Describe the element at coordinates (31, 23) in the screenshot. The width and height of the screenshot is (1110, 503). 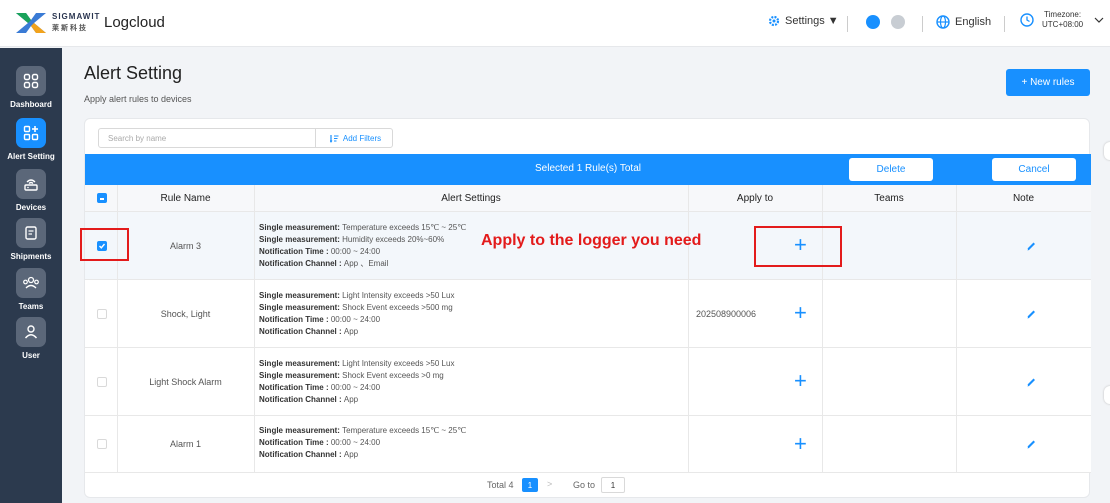
I see `sigmawit-logo-icon` at that location.